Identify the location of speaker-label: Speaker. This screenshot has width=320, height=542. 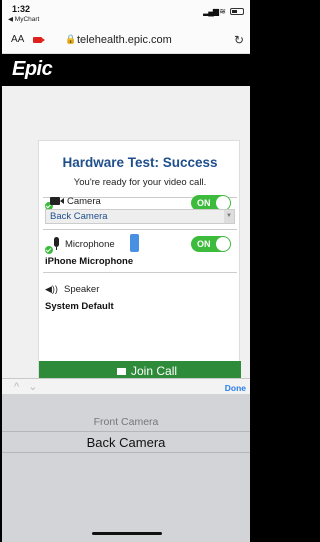
(82, 289).